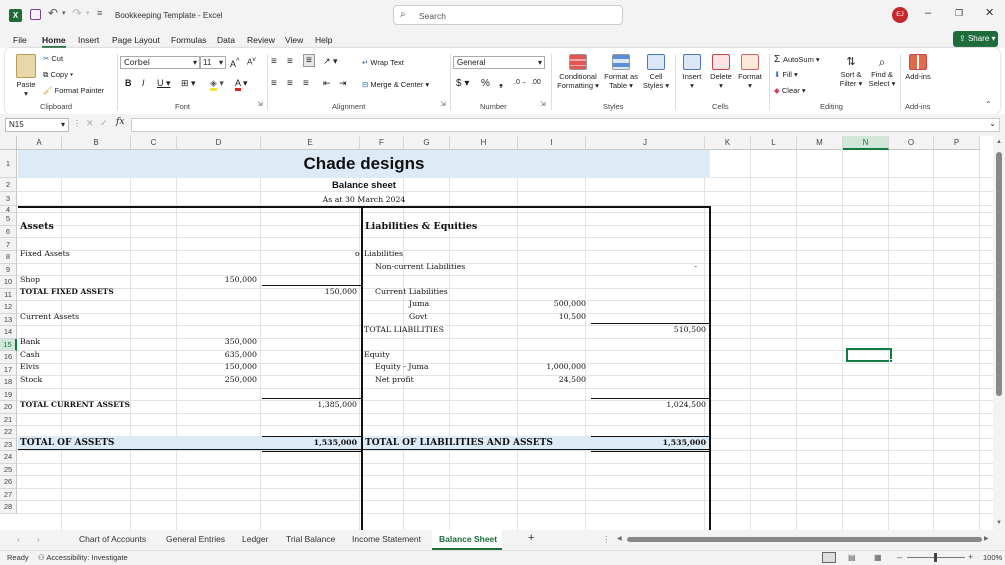 This screenshot has height=565, width=1005. Describe the element at coordinates (8, 457) in the screenshot. I see `row-header-24: 24` at that location.